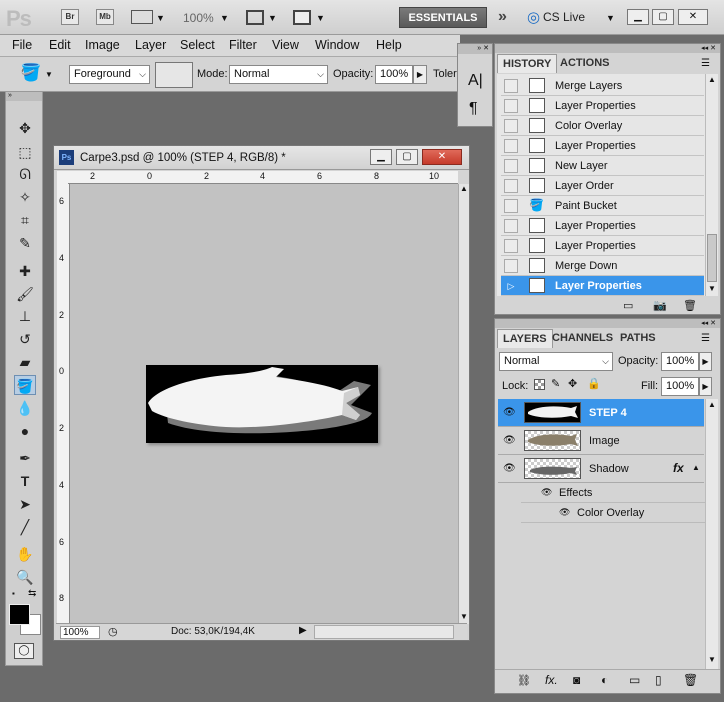 Image resolution: width=724 pixels, height=702 pixels. I want to click on history-brush-icon: ↺, so click(25, 339).